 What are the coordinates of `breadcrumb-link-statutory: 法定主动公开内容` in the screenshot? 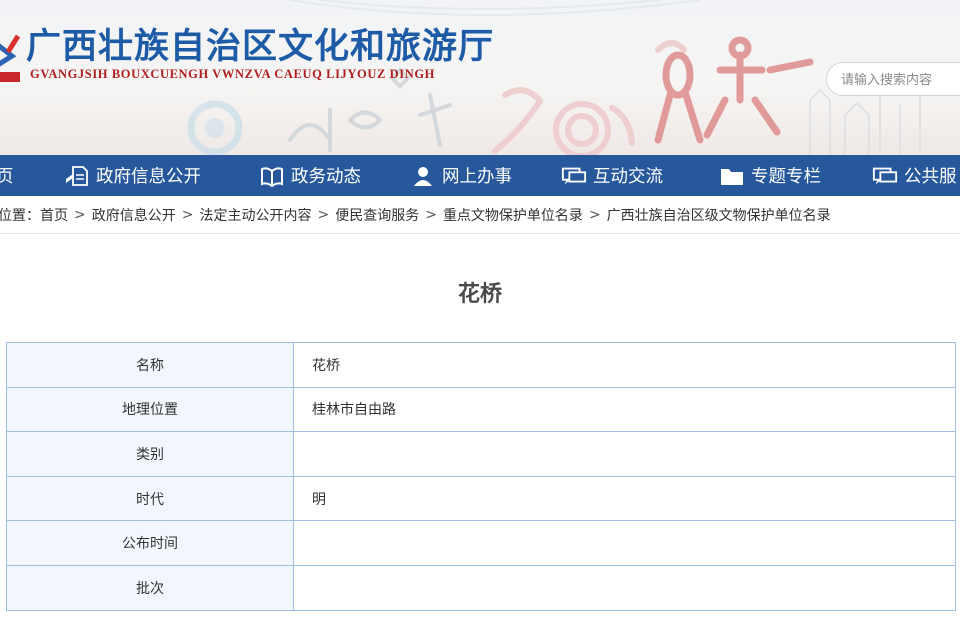 It's located at (255, 215).